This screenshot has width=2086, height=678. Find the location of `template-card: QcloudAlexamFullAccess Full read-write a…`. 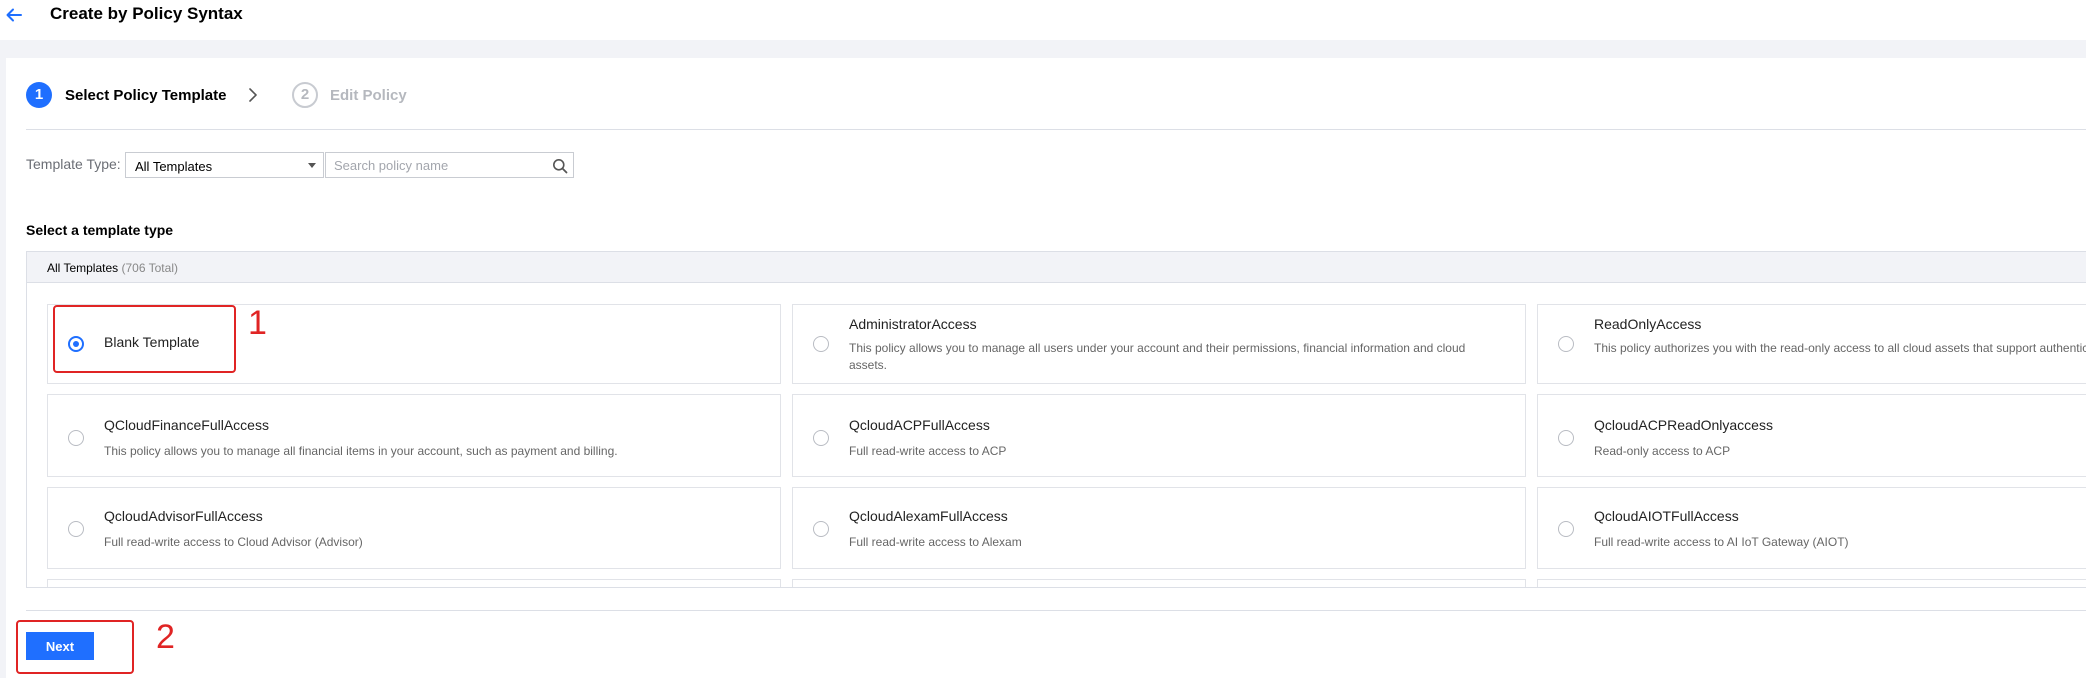

template-card: QcloudAlexamFullAccess Full read-write a… is located at coordinates (1159, 528).